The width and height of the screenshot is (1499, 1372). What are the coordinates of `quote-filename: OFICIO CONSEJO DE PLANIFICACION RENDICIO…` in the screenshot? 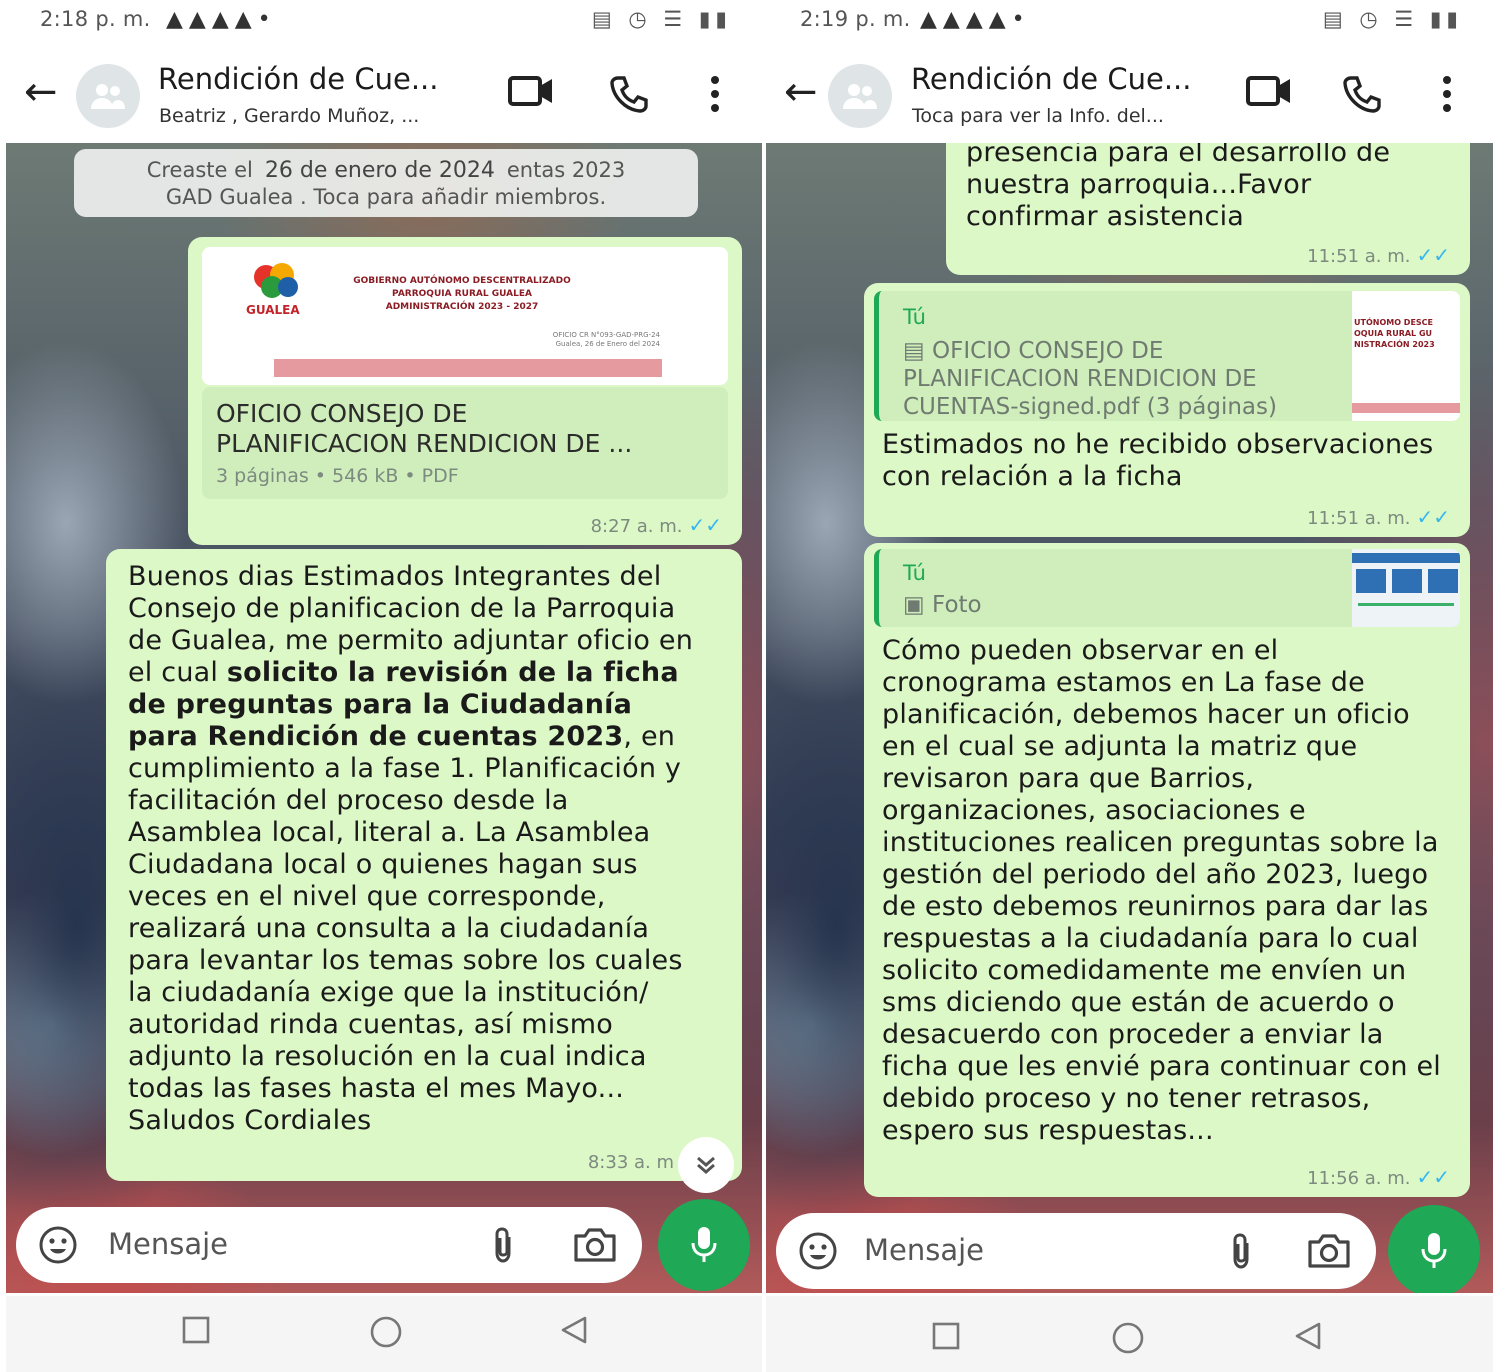 It's located at (1090, 379).